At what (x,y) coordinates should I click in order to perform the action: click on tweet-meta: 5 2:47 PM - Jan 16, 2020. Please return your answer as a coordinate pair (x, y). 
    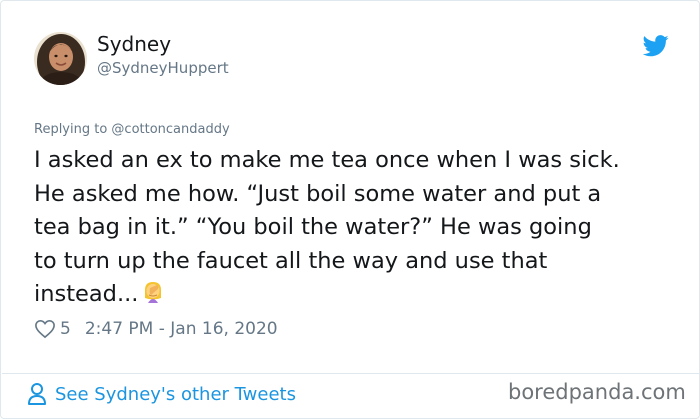
    Looking at the image, I should click on (156, 329).